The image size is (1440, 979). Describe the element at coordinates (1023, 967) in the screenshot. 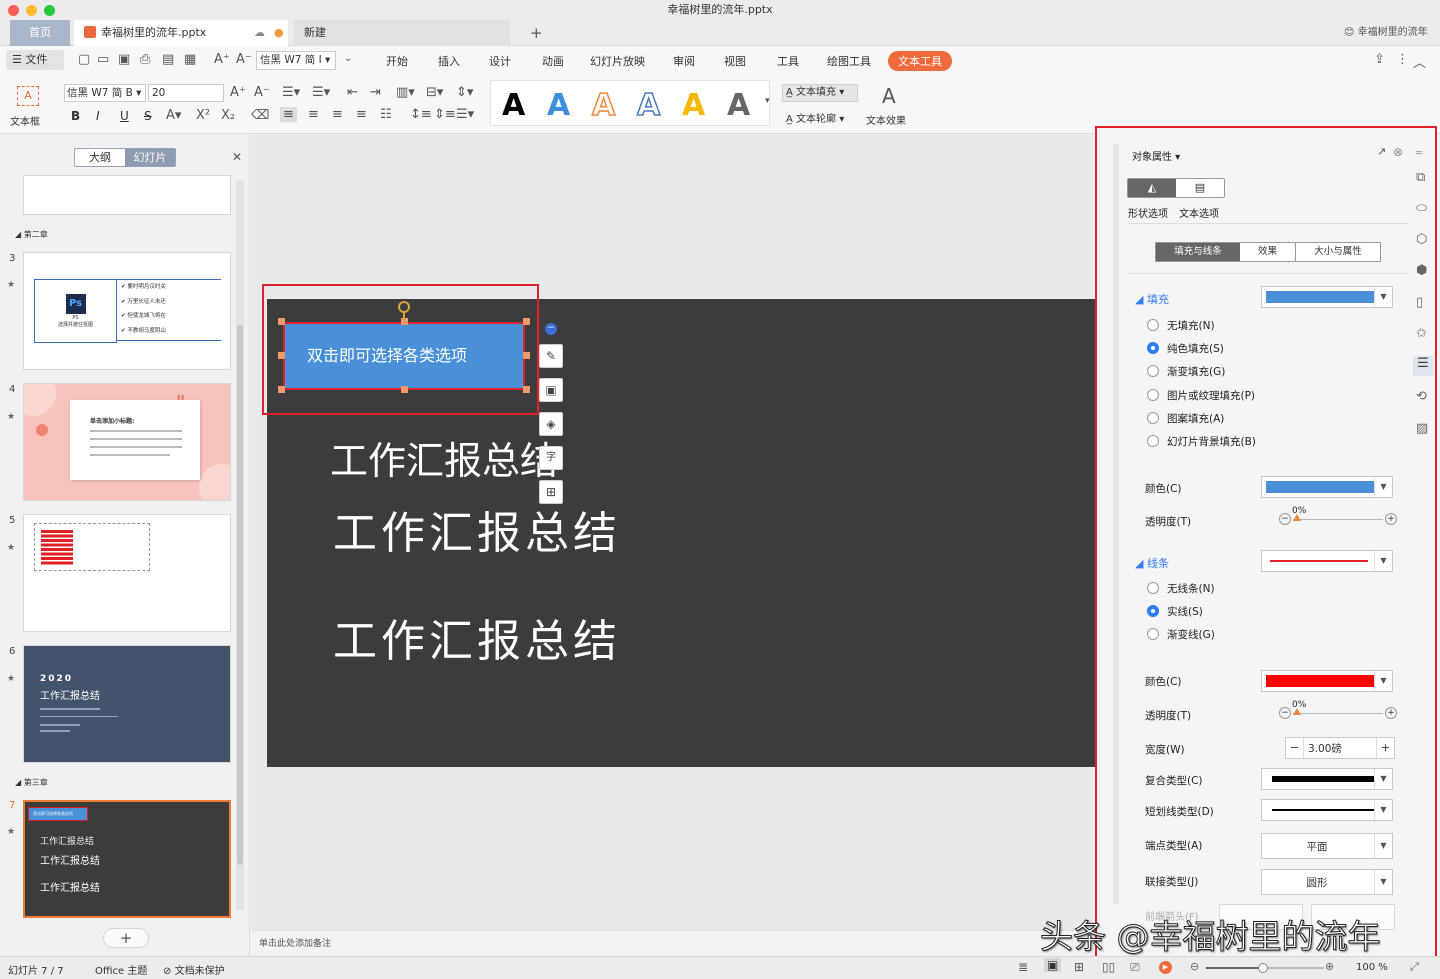

I see `notes-toggle-icon: ≣` at that location.